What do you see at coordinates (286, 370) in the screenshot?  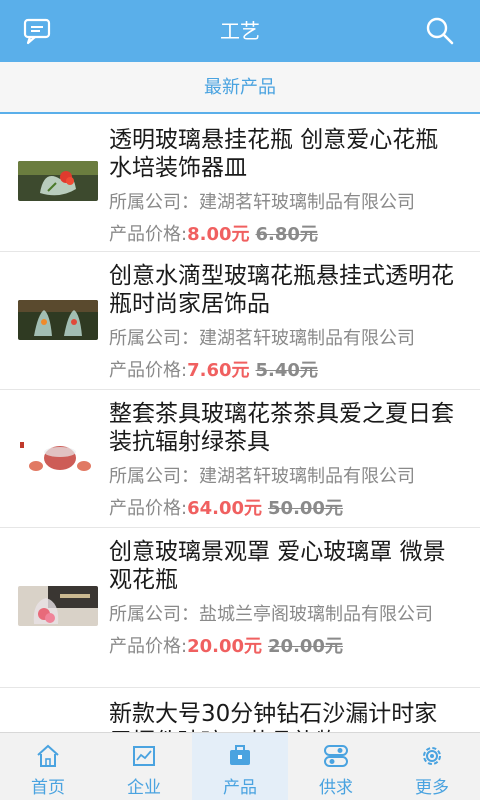 I see `product-old-price: 5.40元` at bounding box center [286, 370].